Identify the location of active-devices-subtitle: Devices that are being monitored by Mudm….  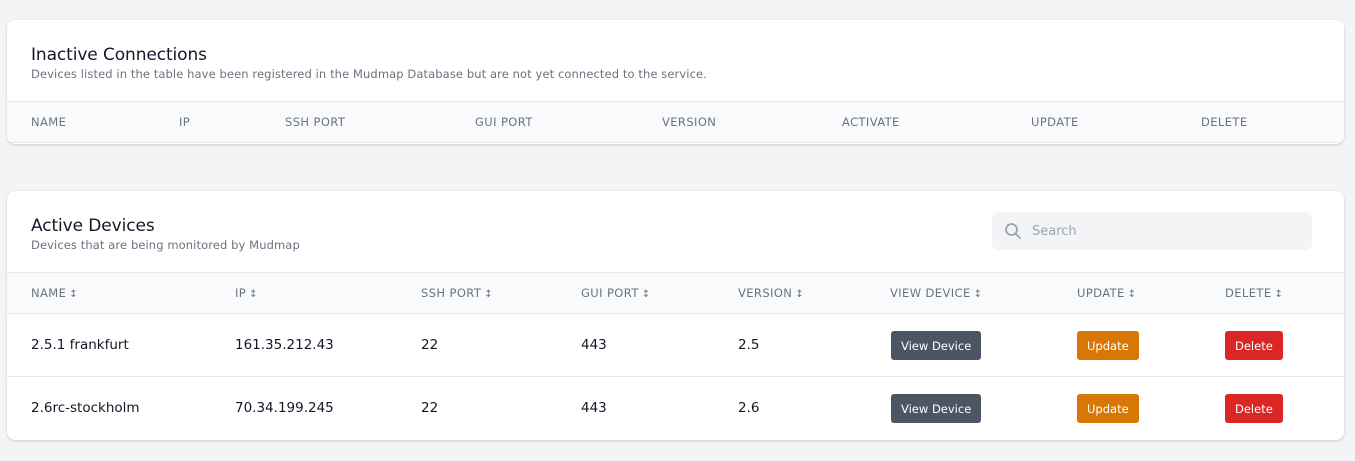
(165, 245).